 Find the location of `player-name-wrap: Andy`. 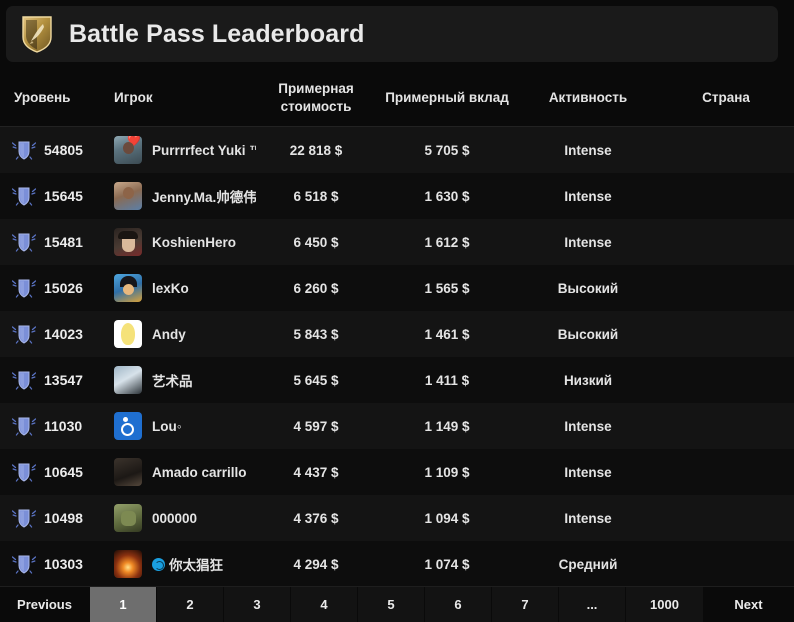

player-name-wrap: Andy is located at coordinates (169, 334).